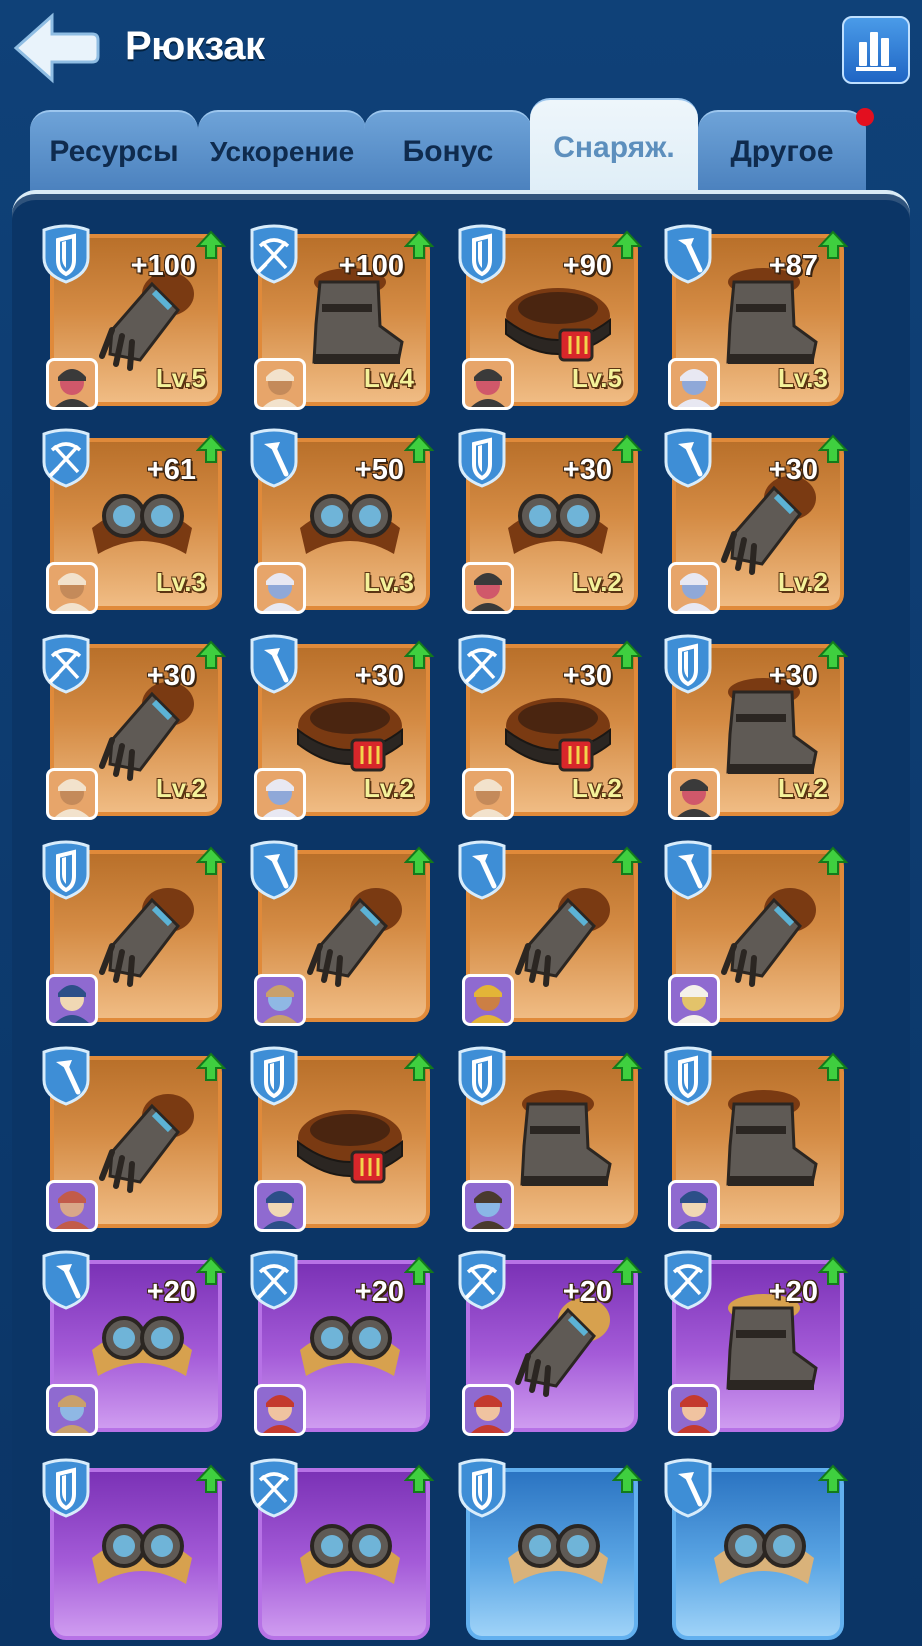 The width and height of the screenshot is (922, 1646). I want to click on equipment-card: +50 Lv.3, so click(342, 521).